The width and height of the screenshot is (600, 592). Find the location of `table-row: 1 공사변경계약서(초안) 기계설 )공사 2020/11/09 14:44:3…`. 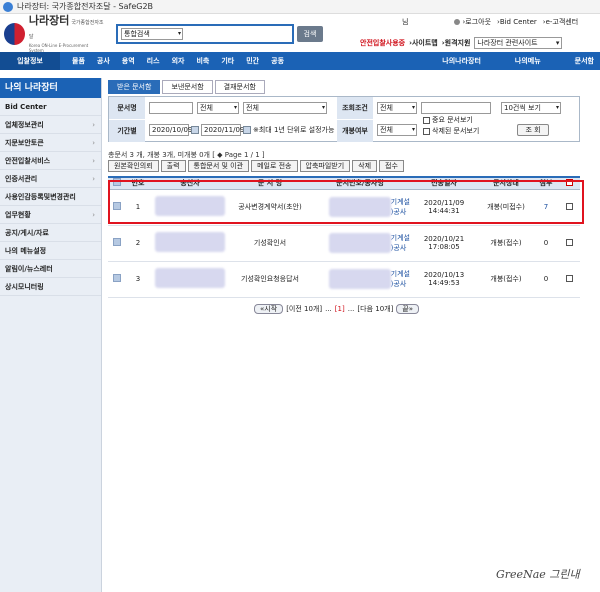

table-row: 1 공사변경계약서(초안) 기계설 )공사 2020/11/09 14:44:3… is located at coordinates (344, 207).